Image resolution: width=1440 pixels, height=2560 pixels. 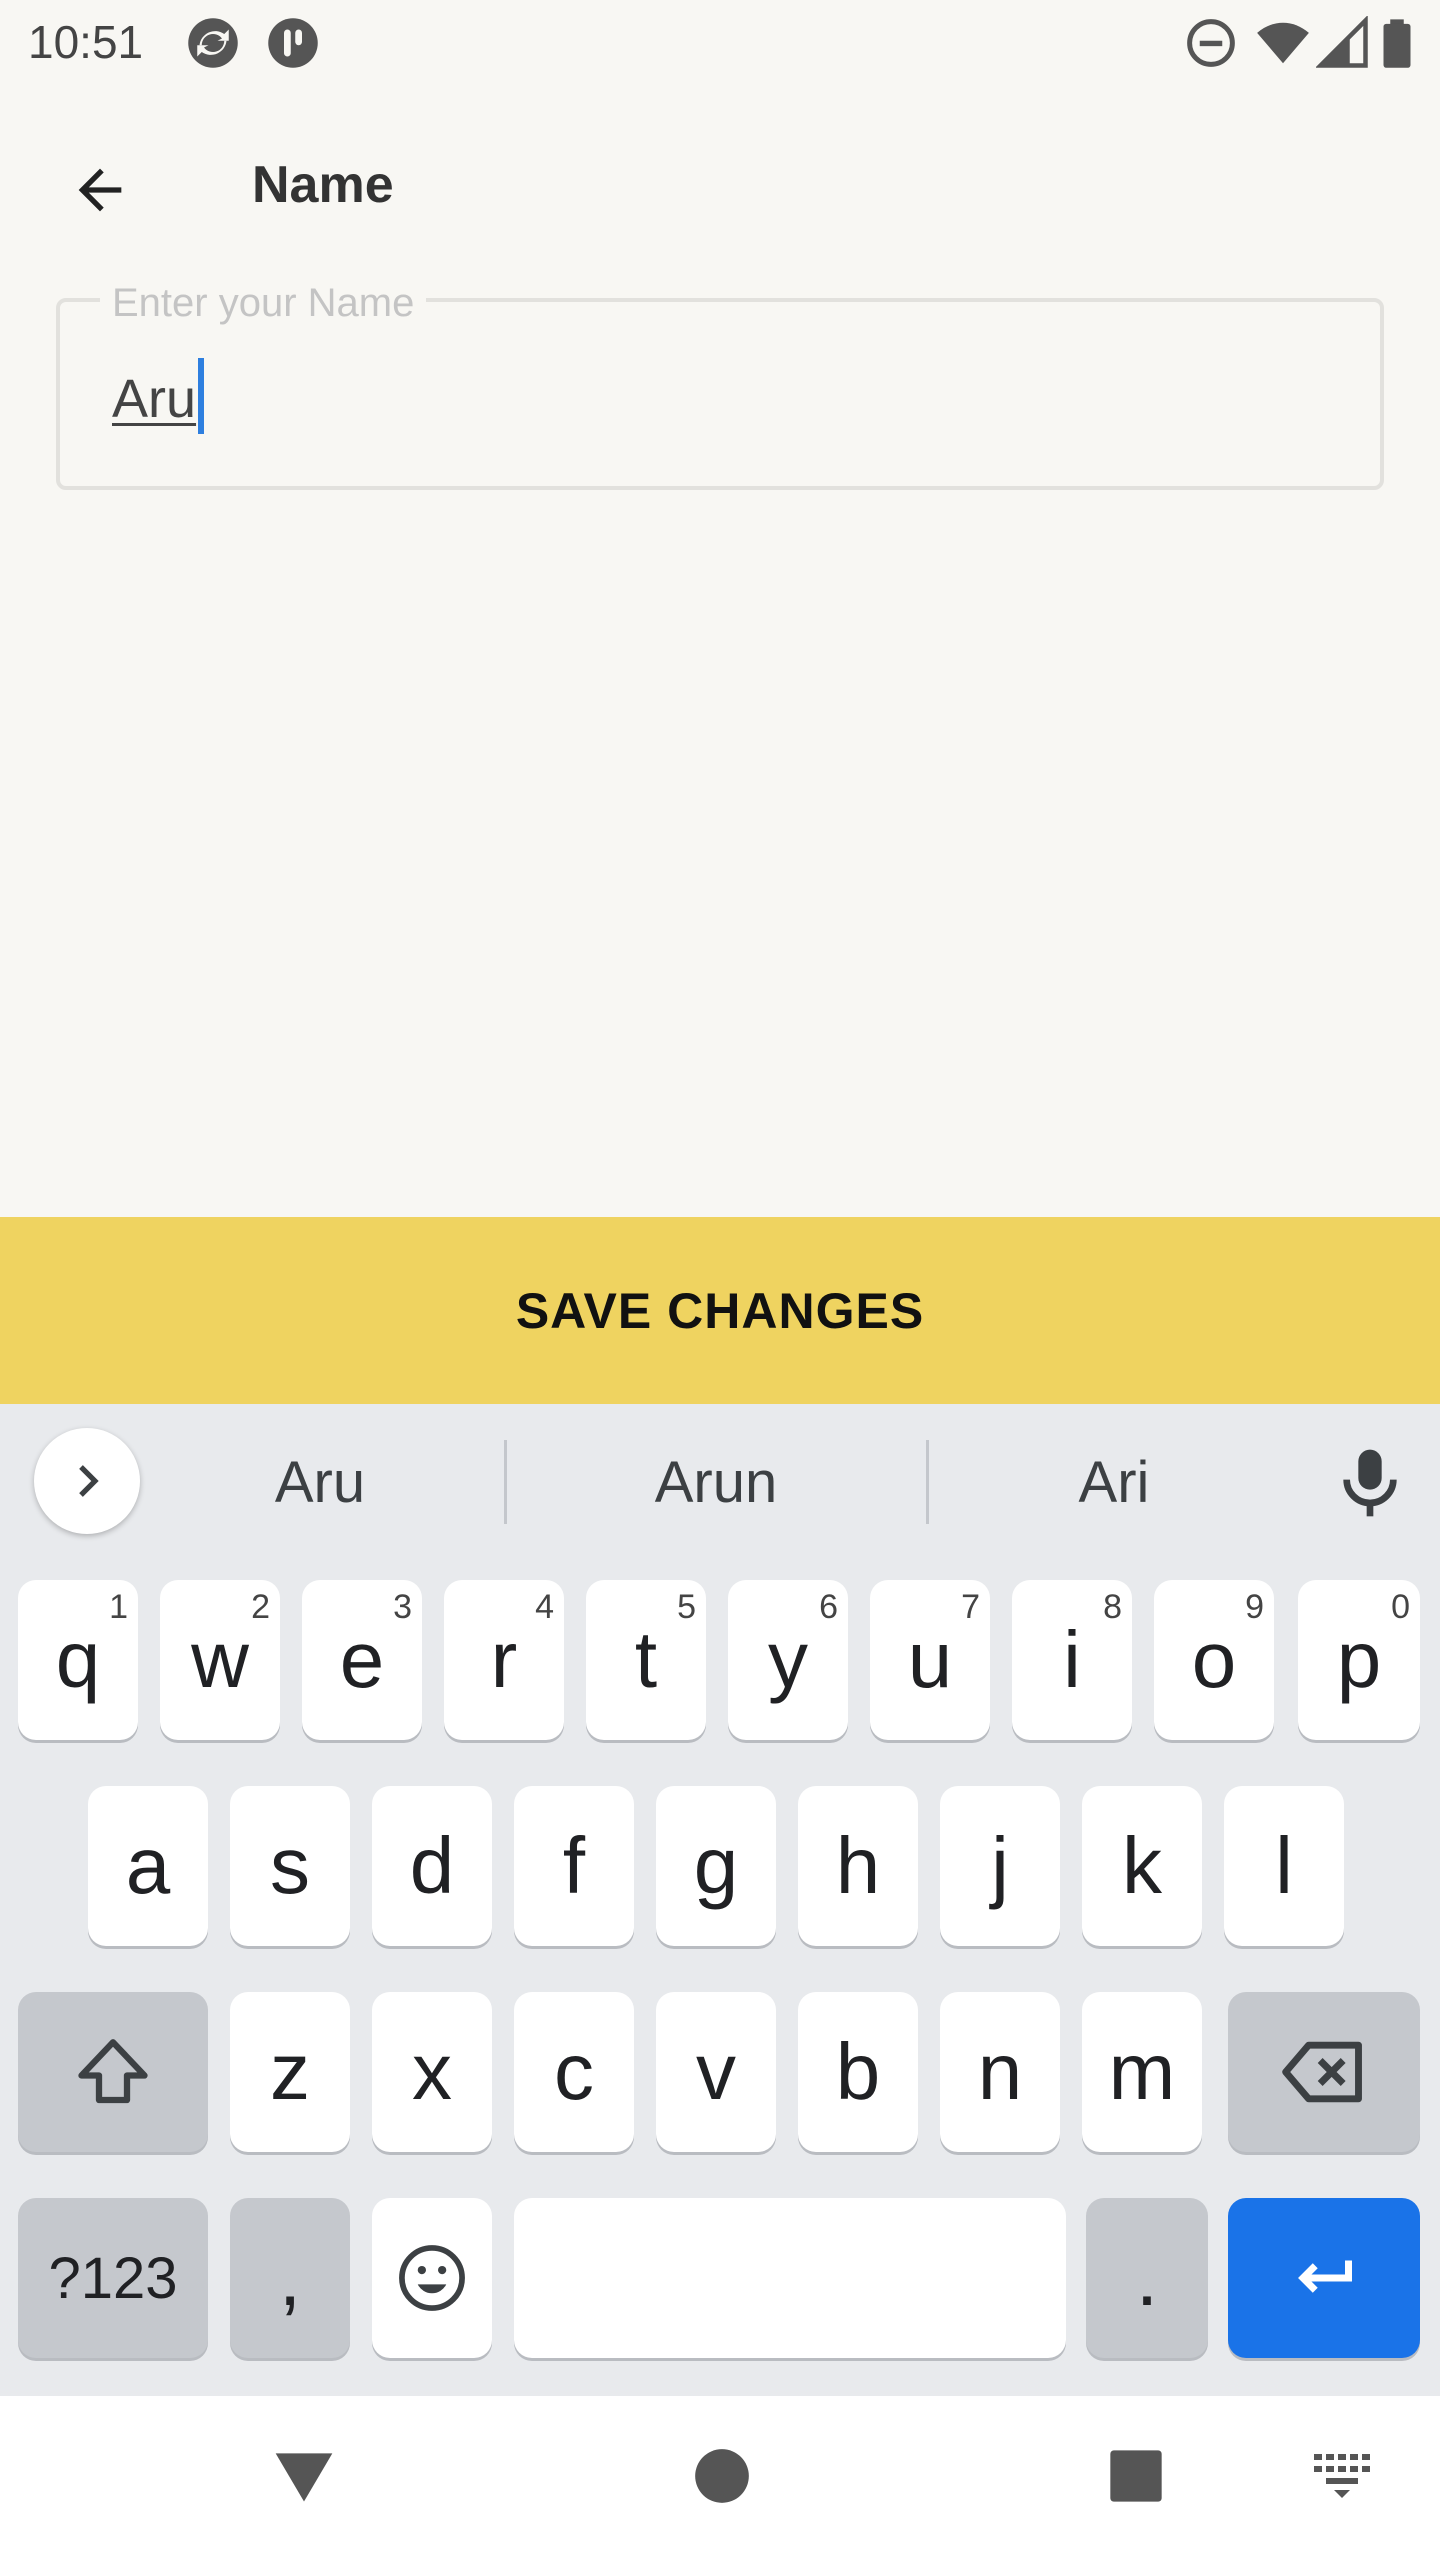 I want to click on shift-arrow-icon, so click(x=113, y=2071).